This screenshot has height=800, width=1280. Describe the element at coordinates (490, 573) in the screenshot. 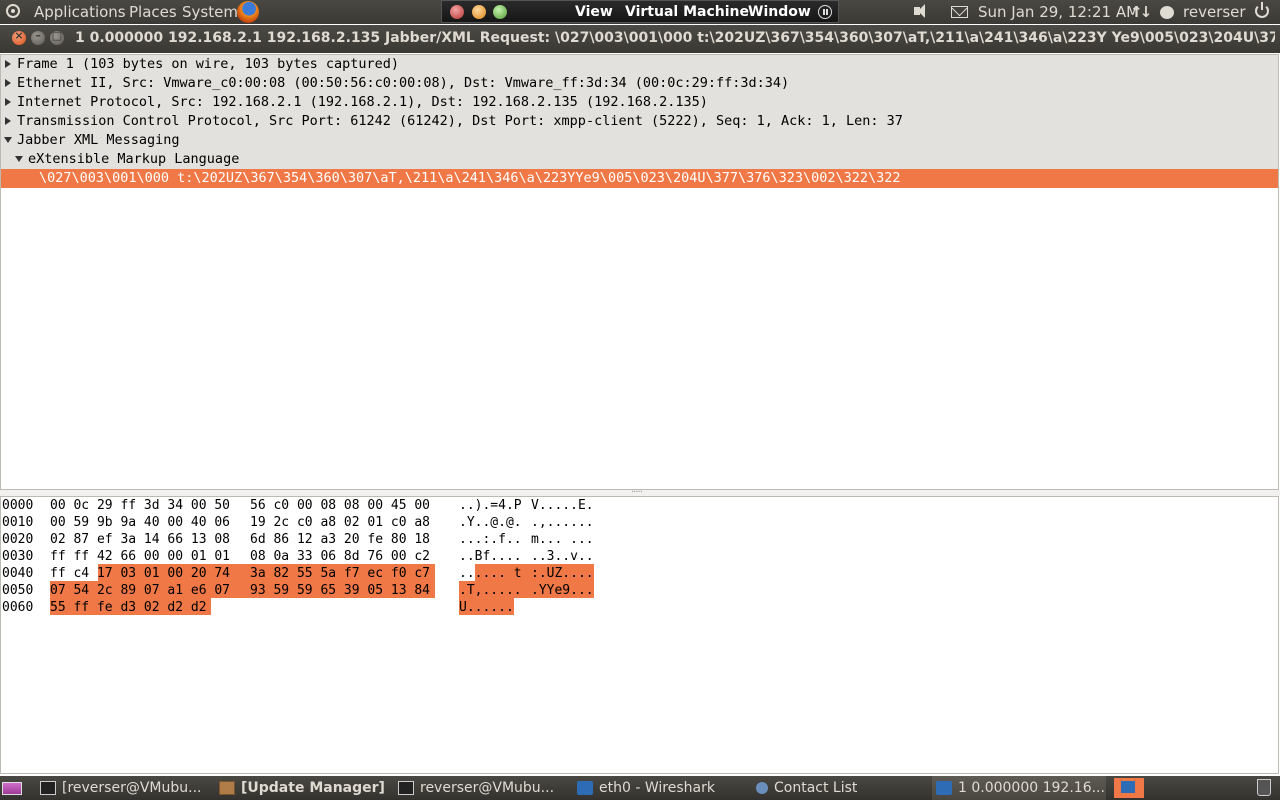

I see `ascii-bytes: ...... t` at that location.